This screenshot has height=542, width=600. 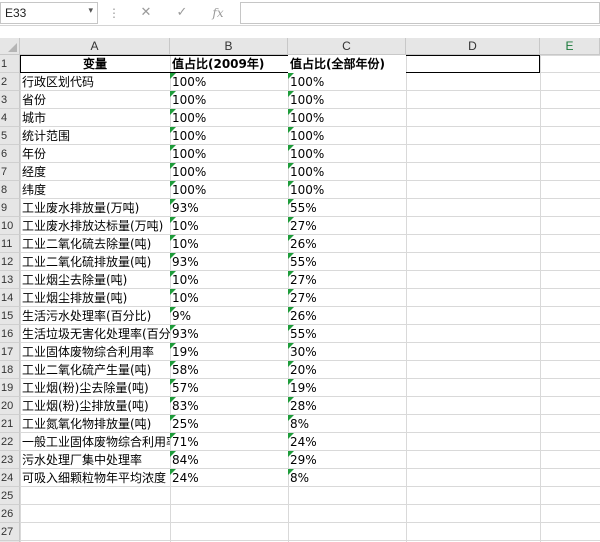 What do you see at coordinates (10, 406) in the screenshot?
I see `row-header-20: 20` at bounding box center [10, 406].